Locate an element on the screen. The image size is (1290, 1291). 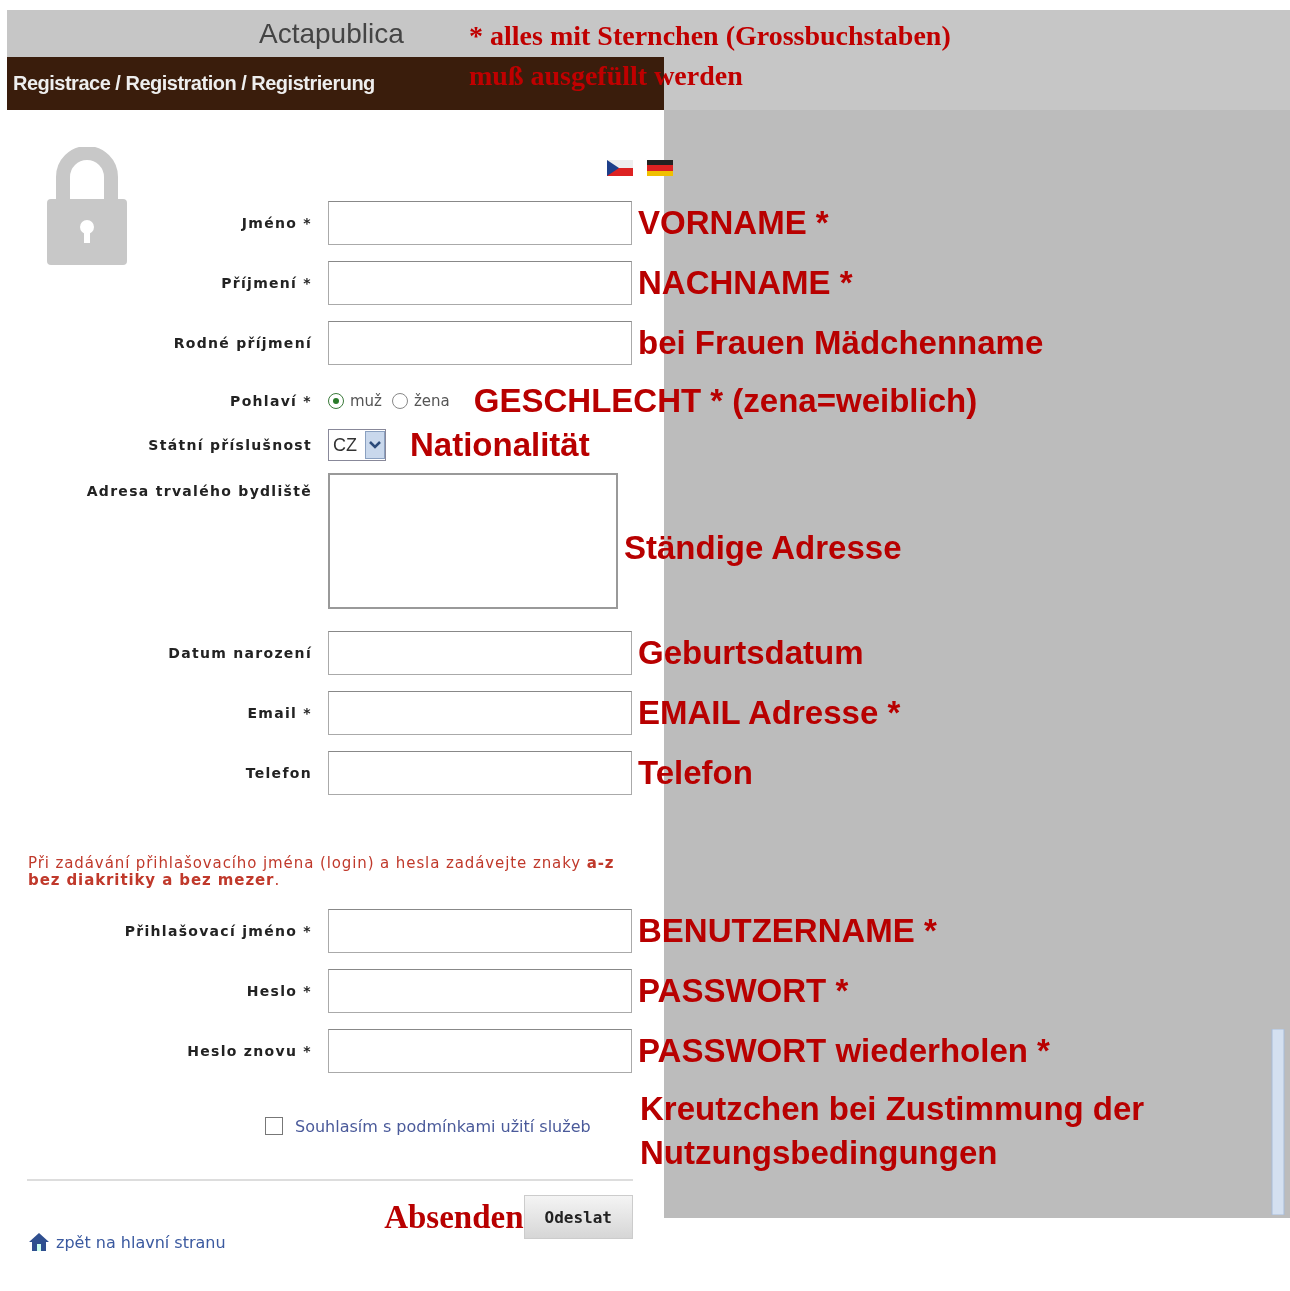
field-label: Státní příslušnost is located at coordinates (229, 445).